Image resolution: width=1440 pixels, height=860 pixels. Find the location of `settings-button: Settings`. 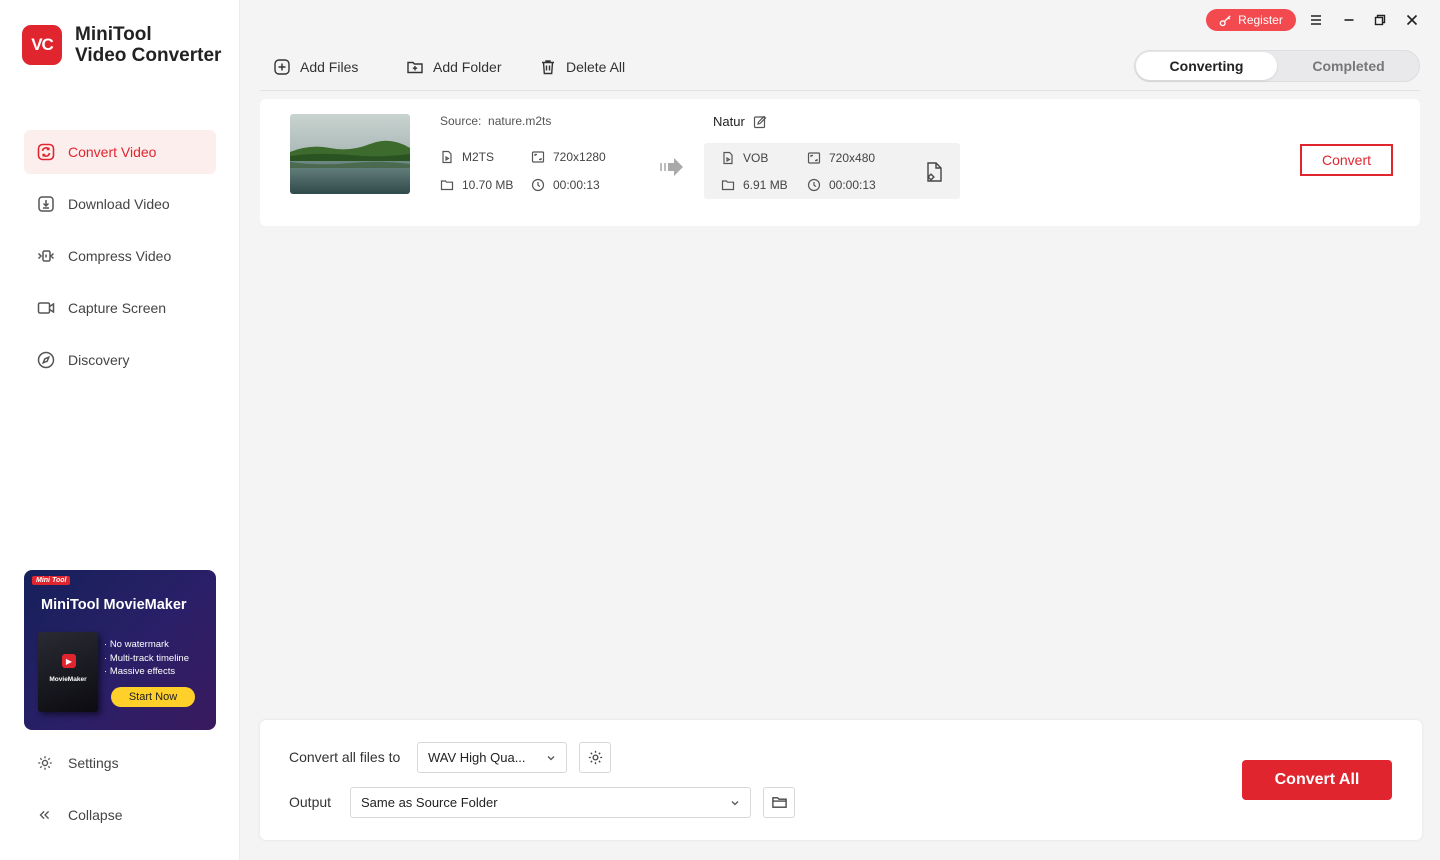

settings-button: Settings is located at coordinates (120, 763).